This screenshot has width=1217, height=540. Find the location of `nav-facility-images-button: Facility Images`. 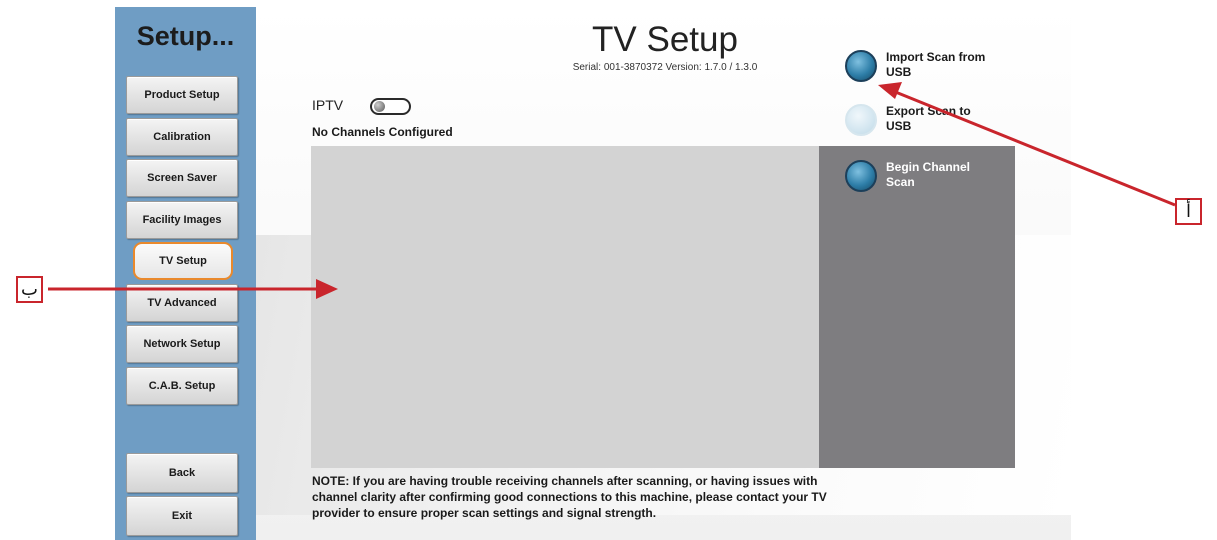

nav-facility-images-button: Facility Images is located at coordinates (182, 220).